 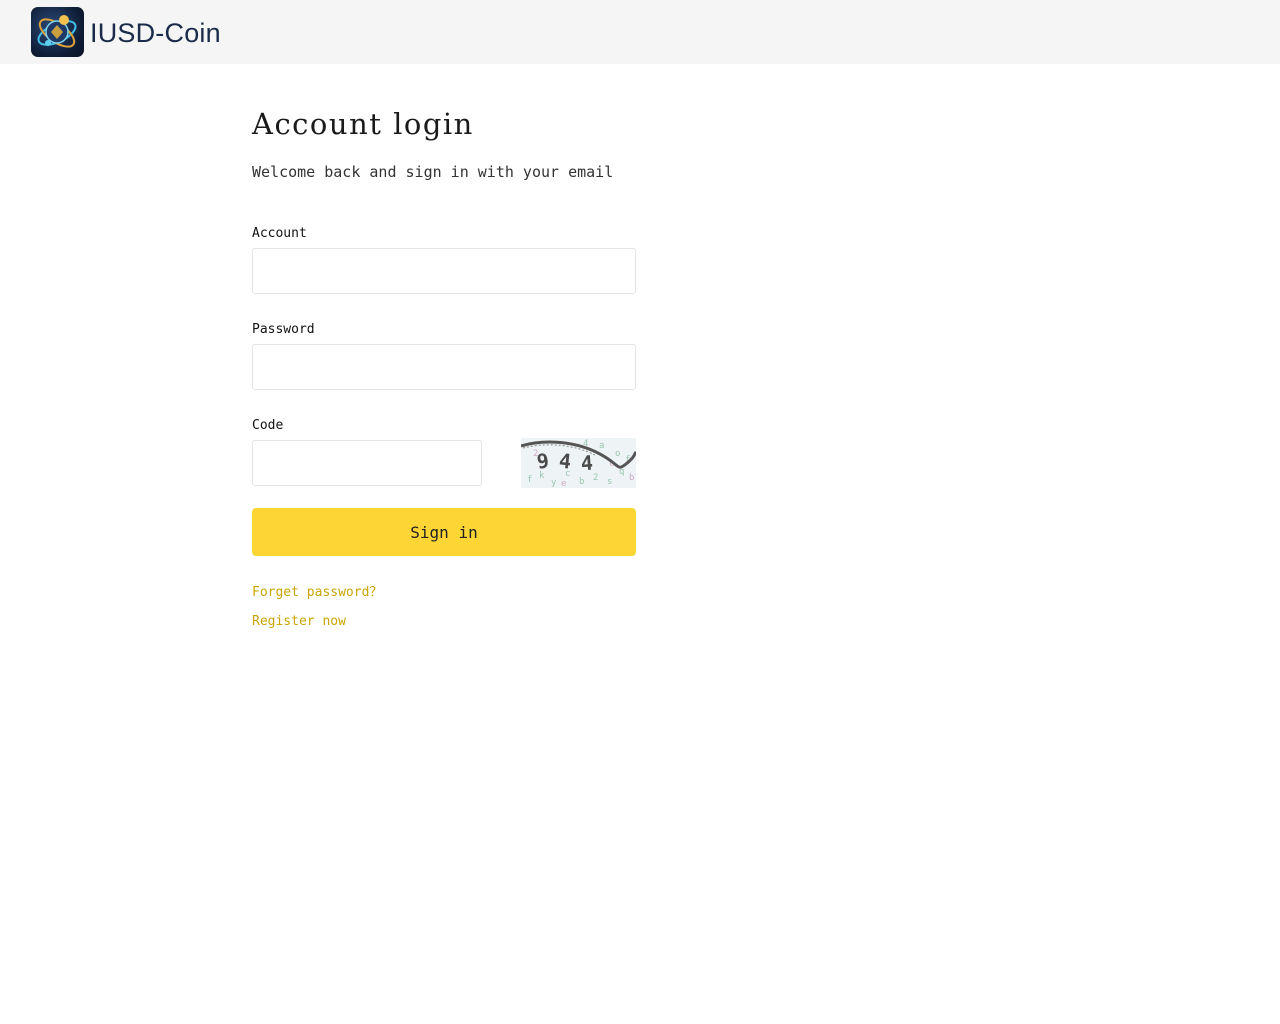 I want to click on captcha-image: fky cb2 sqf oa4 2ec b 9 4 4, so click(x=578, y=463).